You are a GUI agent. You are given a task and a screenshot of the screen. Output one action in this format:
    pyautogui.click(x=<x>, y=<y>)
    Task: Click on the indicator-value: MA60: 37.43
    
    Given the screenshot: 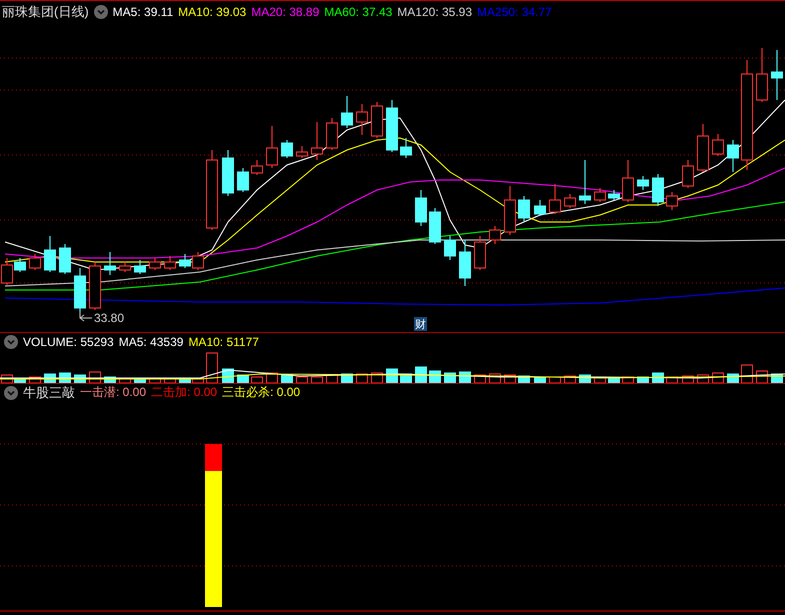 What is the action you would take?
    pyautogui.click(x=358, y=11)
    